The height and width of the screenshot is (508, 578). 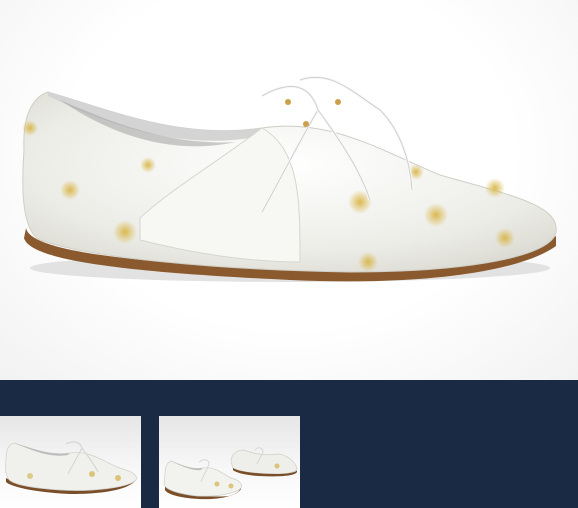 What do you see at coordinates (230, 473) in the screenshot?
I see `shoe-pair-icon` at bounding box center [230, 473].